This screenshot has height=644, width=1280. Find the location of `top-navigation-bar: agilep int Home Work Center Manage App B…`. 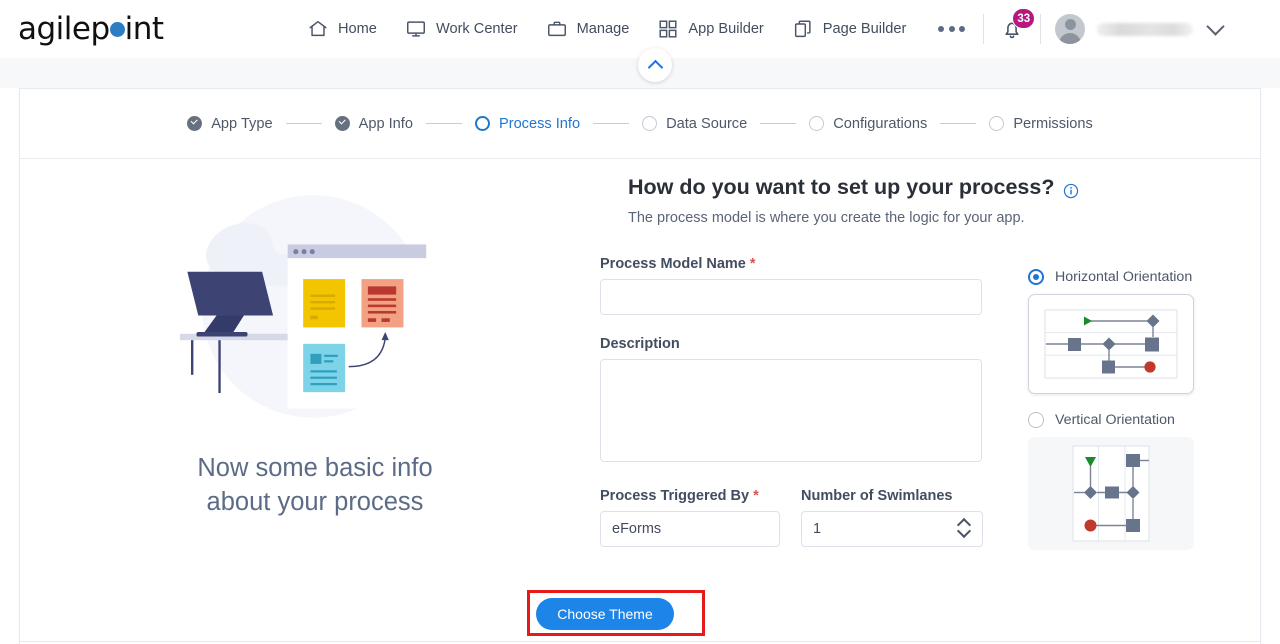

top-navigation-bar: agilep int Home Work Center Manage App B… is located at coordinates (640, 29).